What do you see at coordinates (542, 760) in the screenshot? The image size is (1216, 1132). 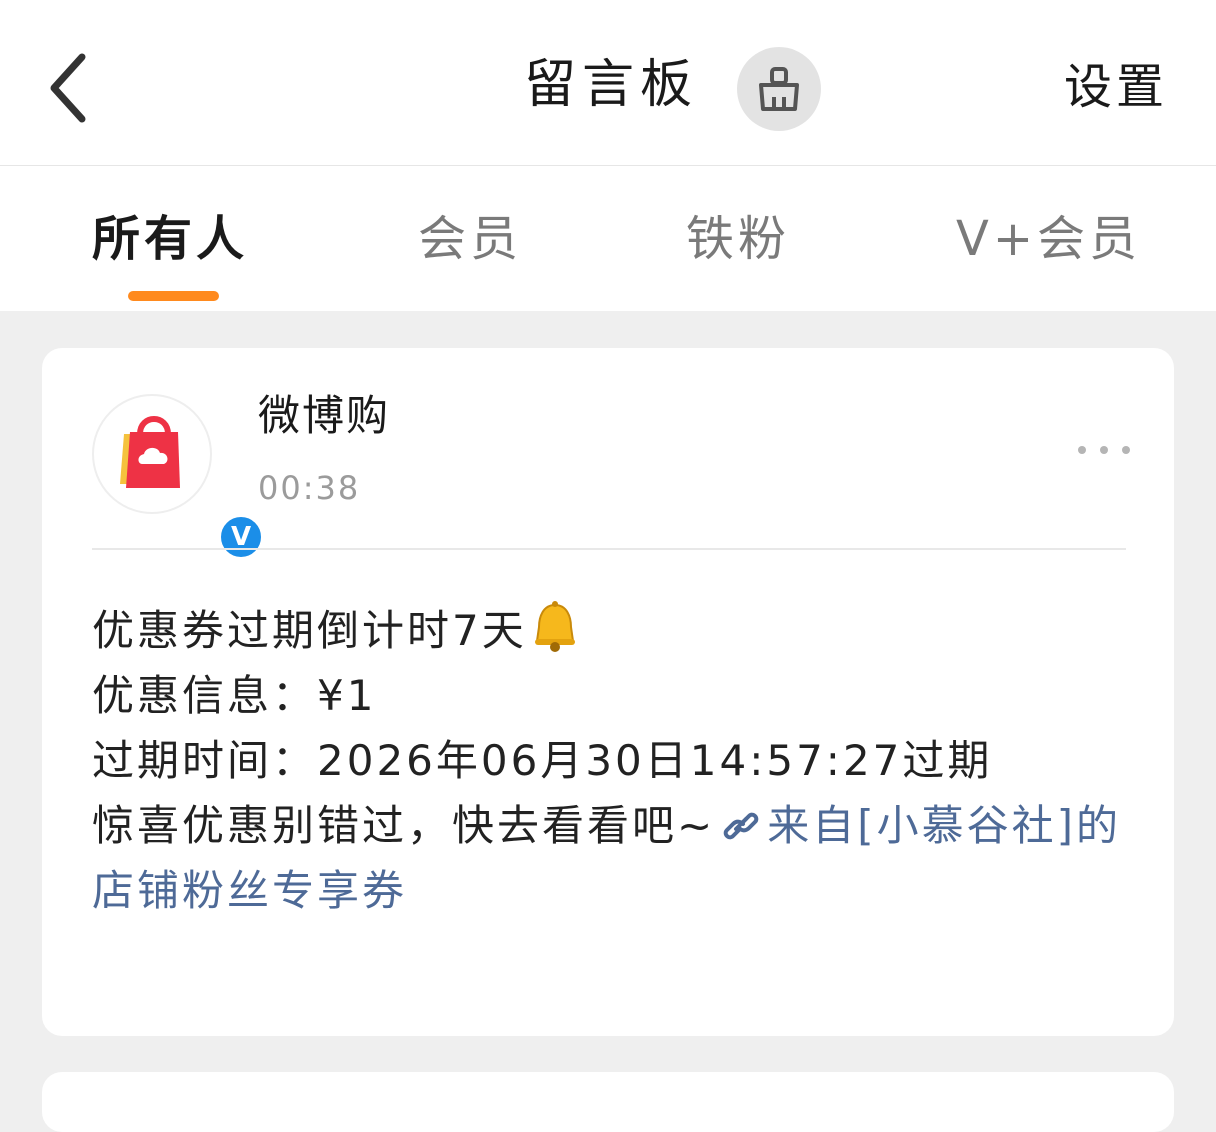 I see `expiry-time-text: 过期时间：2026年06月30日14:57:27过期` at bounding box center [542, 760].